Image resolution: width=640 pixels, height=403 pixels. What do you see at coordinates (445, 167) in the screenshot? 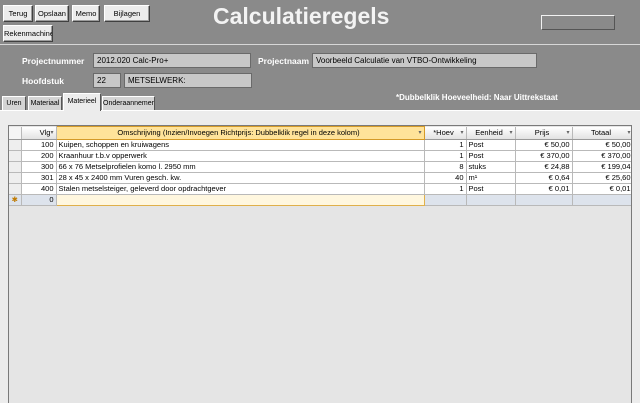
I see `cell-hoev: 8` at bounding box center [445, 167].